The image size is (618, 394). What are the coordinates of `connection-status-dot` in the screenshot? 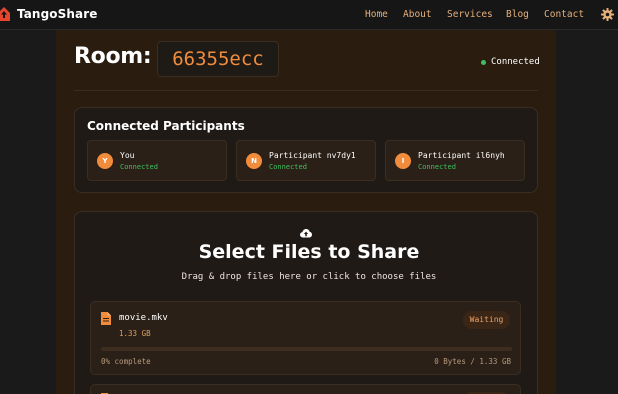 It's located at (483, 62).